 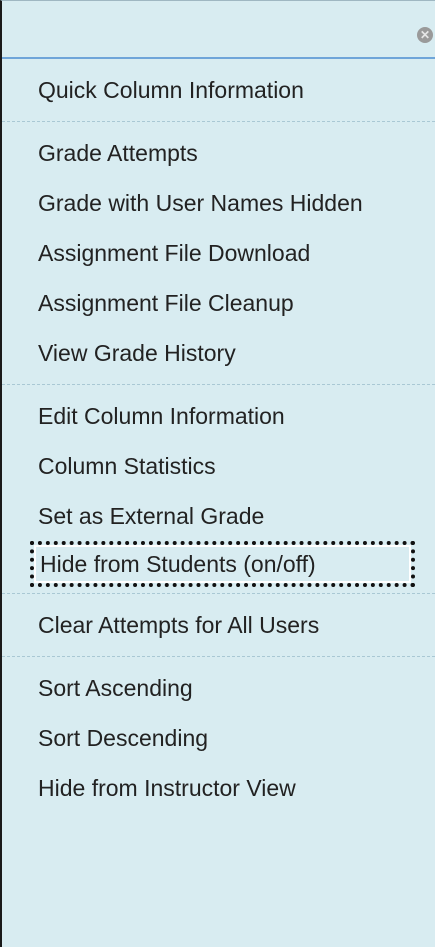 What do you see at coordinates (233, 153) in the screenshot?
I see `menu-item-grade-attempts: Grade Attempts` at bounding box center [233, 153].